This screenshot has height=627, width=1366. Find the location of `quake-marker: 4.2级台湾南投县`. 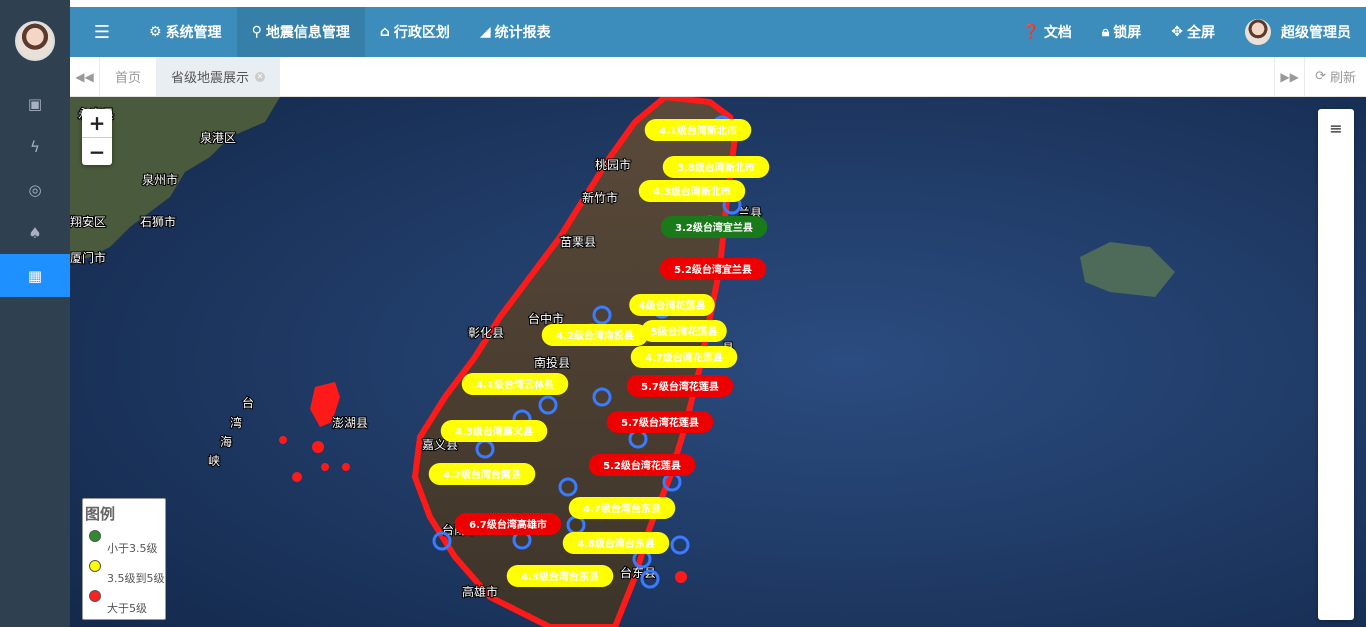

quake-marker: 4.2级台湾南投县 is located at coordinates (595, 335).